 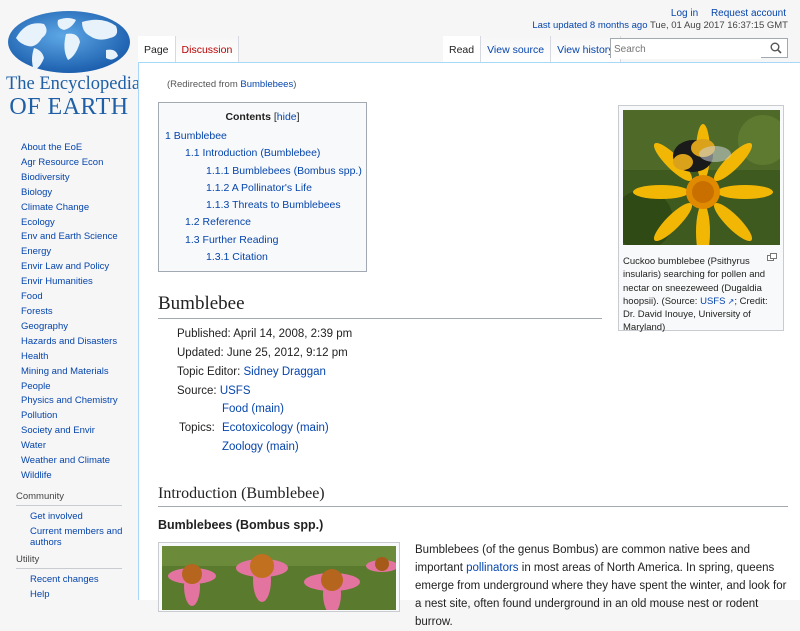 What do you see at coordinates (287, 117) in the screenshot?
I see `toc-hide-toggle: [hide]` at bounding box center [287, 117].